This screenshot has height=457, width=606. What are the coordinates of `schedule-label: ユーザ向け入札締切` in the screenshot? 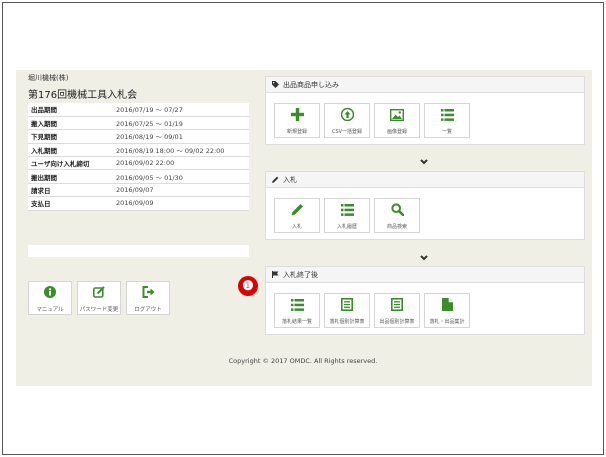 It's located at (70, 163).